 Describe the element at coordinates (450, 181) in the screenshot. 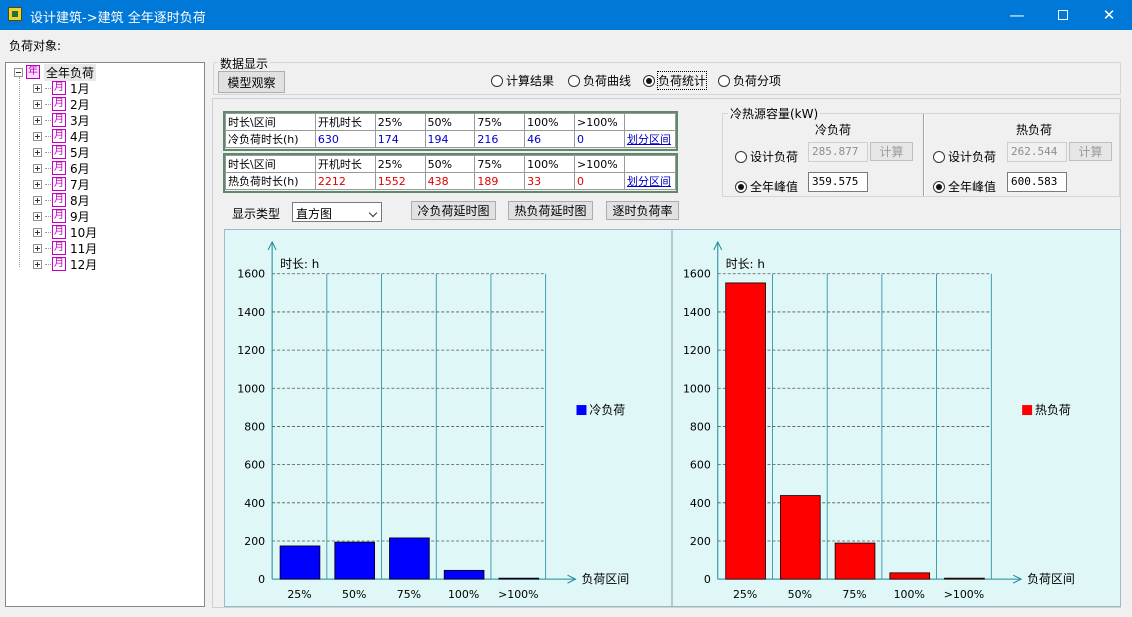

I see `value-cell: 438` at that location.